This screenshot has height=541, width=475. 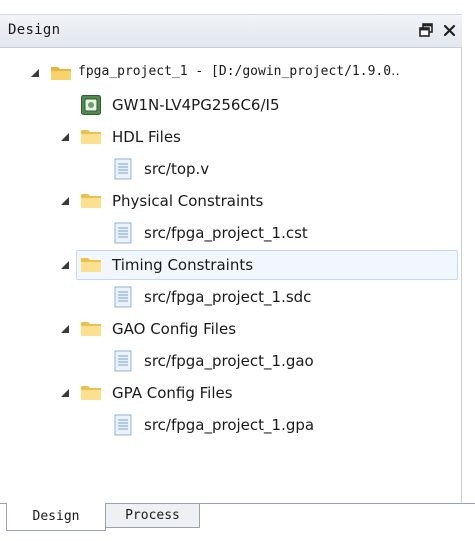 What do you see at coordinates (174, 329) in the screenshot?
I see `folder-label: GAO Config Files` at bounding box center [174, 329].